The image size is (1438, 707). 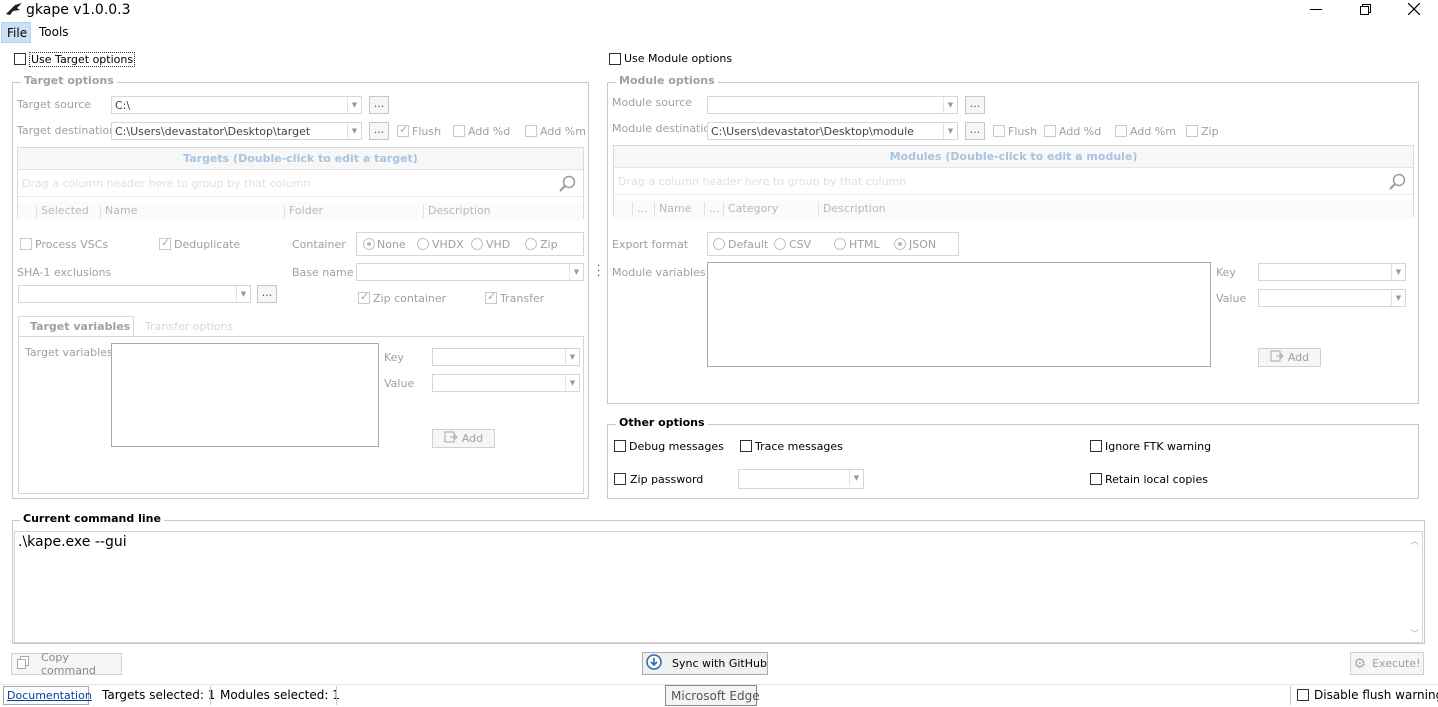 What do you see at coordinates (864, 244) in the screenshot?
I see `export-html-label: HTML` at bounding box center [864, 244].